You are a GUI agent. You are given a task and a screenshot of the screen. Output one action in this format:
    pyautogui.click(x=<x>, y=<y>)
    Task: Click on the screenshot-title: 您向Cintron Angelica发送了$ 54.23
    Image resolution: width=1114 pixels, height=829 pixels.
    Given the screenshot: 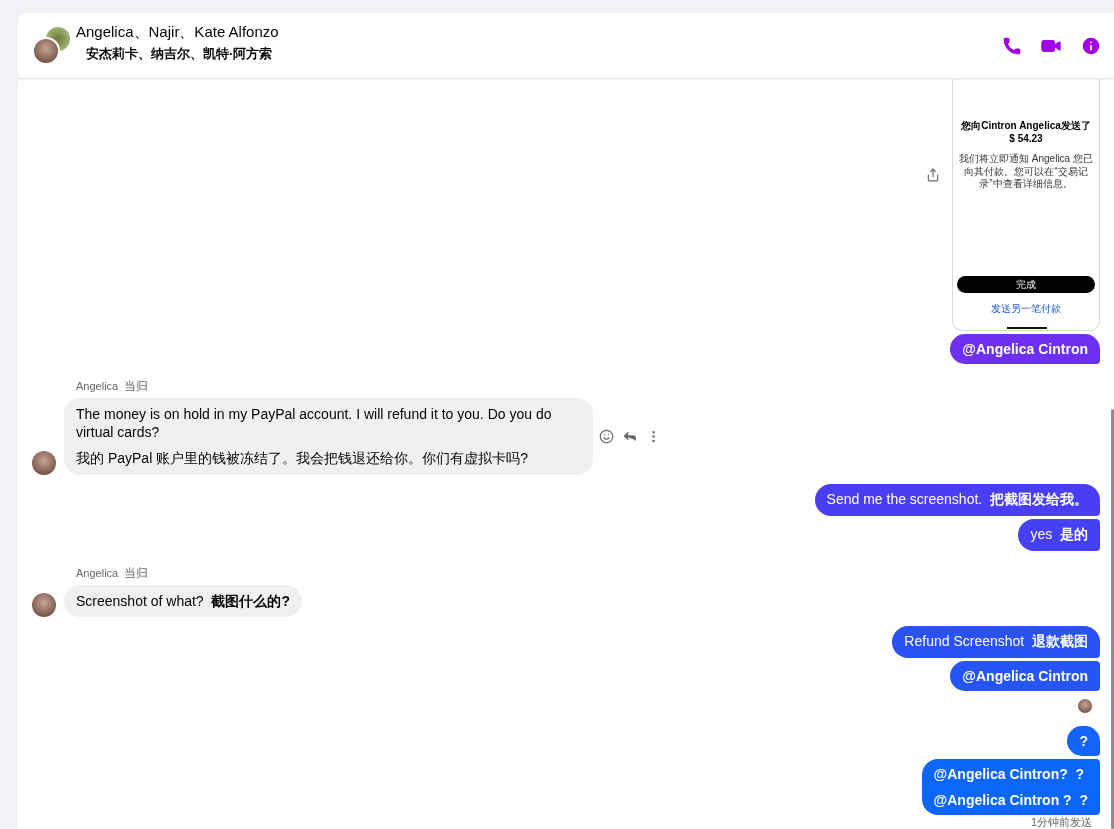 What is the action you would take?
    pyautogui.click(x=1026, y=132)
    